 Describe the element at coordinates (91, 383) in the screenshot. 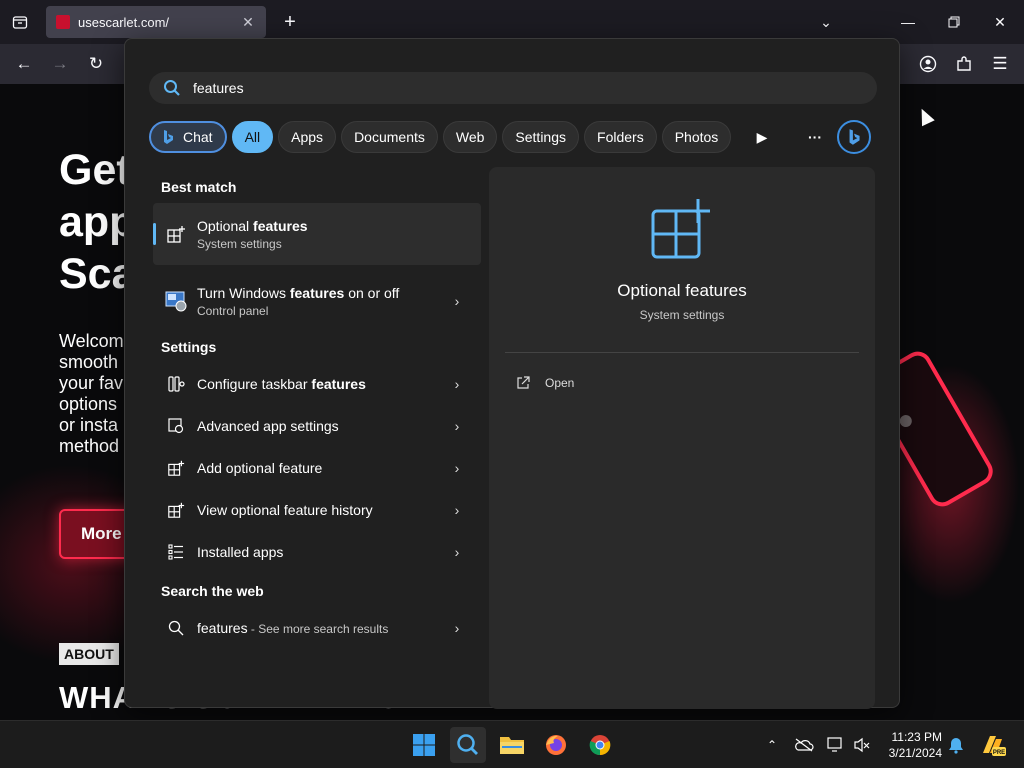

I see `desc-line: your fav` at that location.